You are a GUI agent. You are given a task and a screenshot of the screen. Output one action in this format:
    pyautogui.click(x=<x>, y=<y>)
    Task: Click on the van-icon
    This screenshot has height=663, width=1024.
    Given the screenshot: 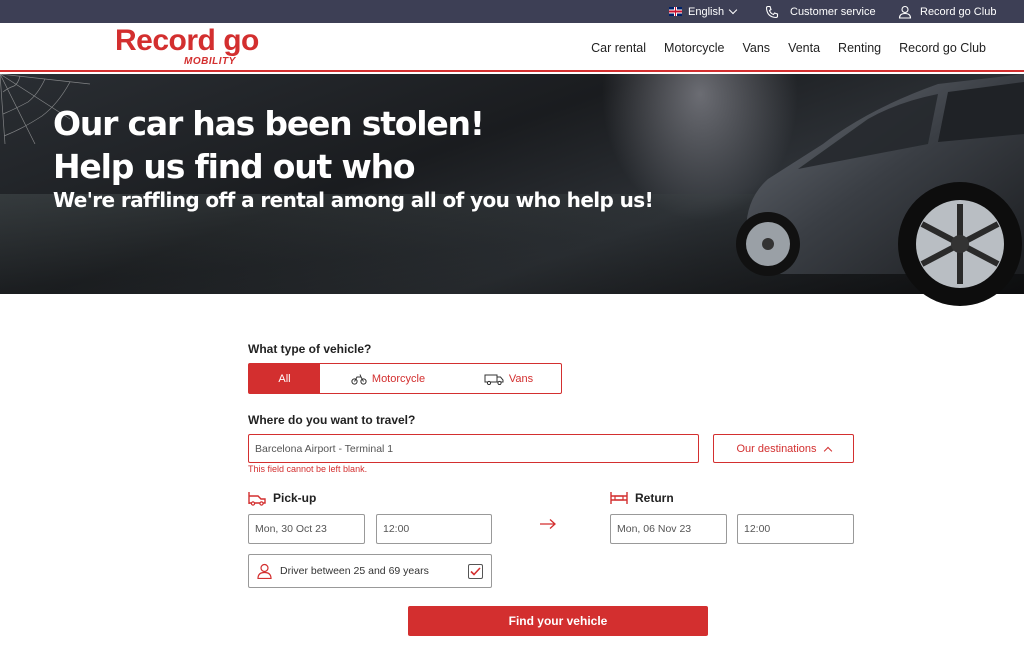 What is the action you would take?
    pyautogui.click(x=494, y=379)
    